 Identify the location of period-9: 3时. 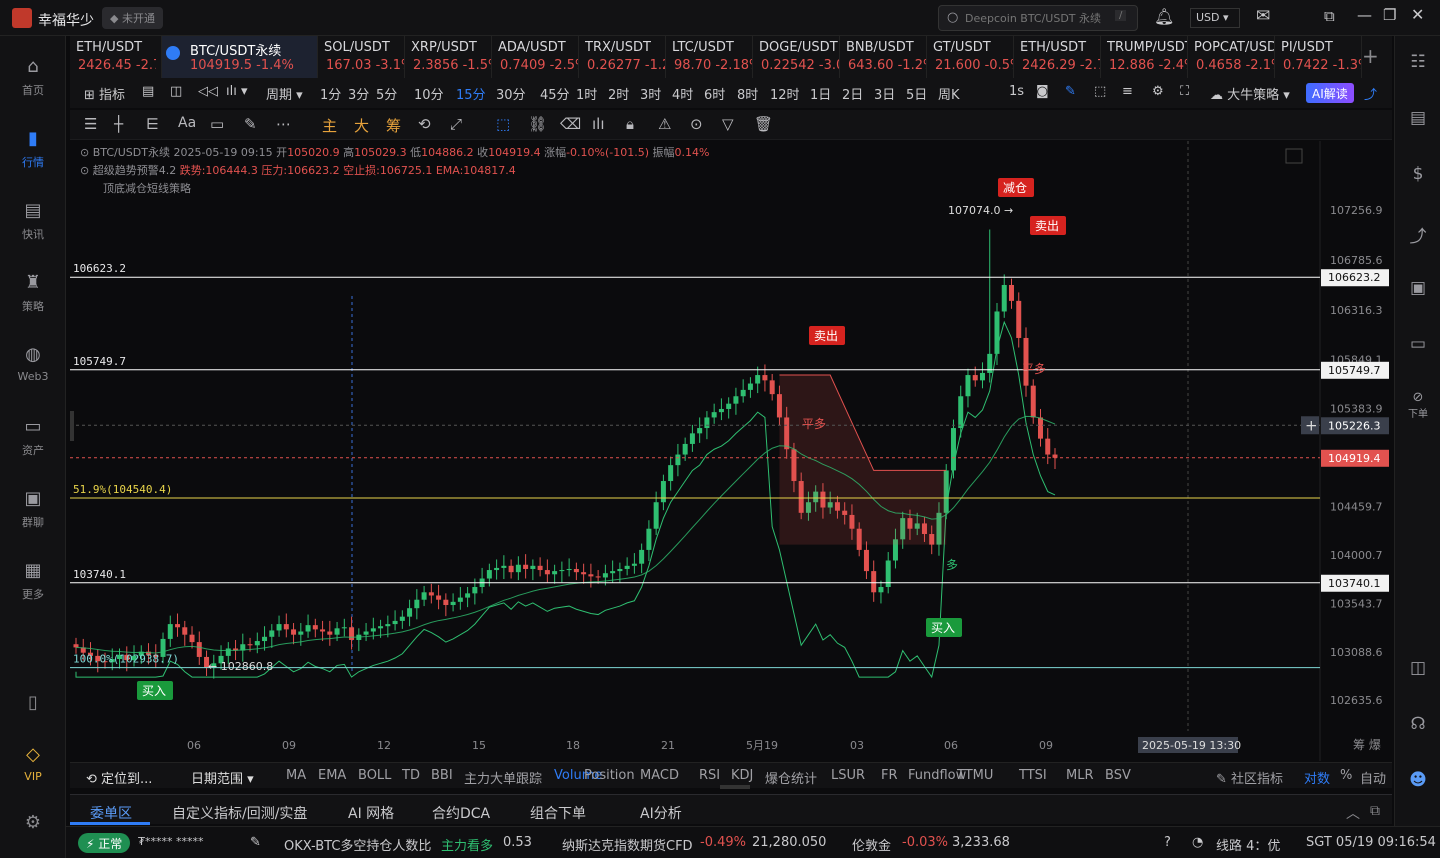
(650, 93).